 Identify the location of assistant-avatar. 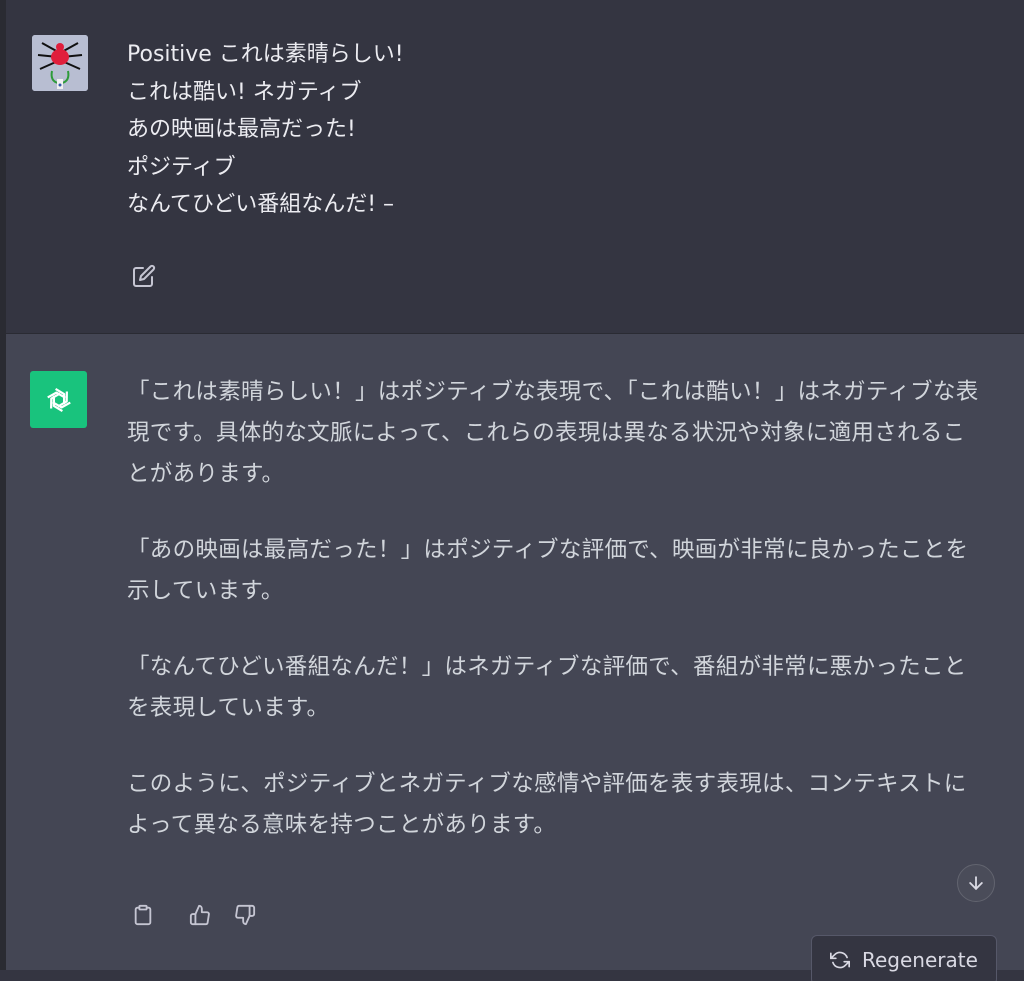
(58, 399).